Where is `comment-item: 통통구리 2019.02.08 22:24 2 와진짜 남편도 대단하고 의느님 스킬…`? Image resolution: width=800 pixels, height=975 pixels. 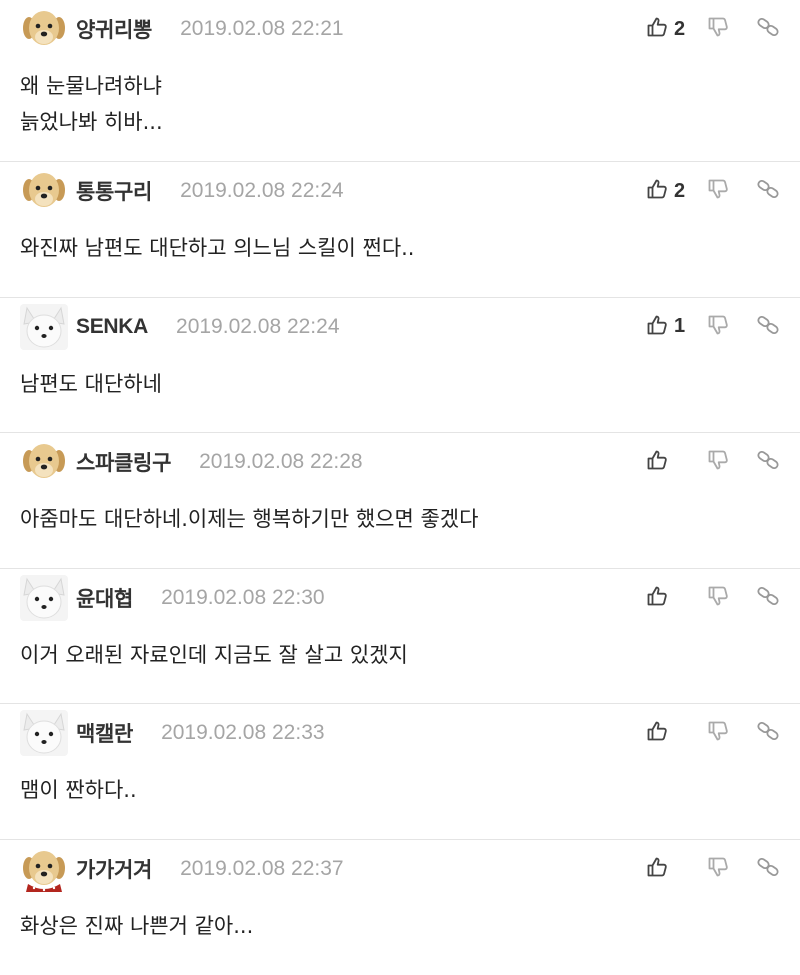
comment-item: 통통구리 2019.02.08 22:24 2 와진짜 남편도 대단하고 의느님 스킬… is located at coordinates (400, 230).